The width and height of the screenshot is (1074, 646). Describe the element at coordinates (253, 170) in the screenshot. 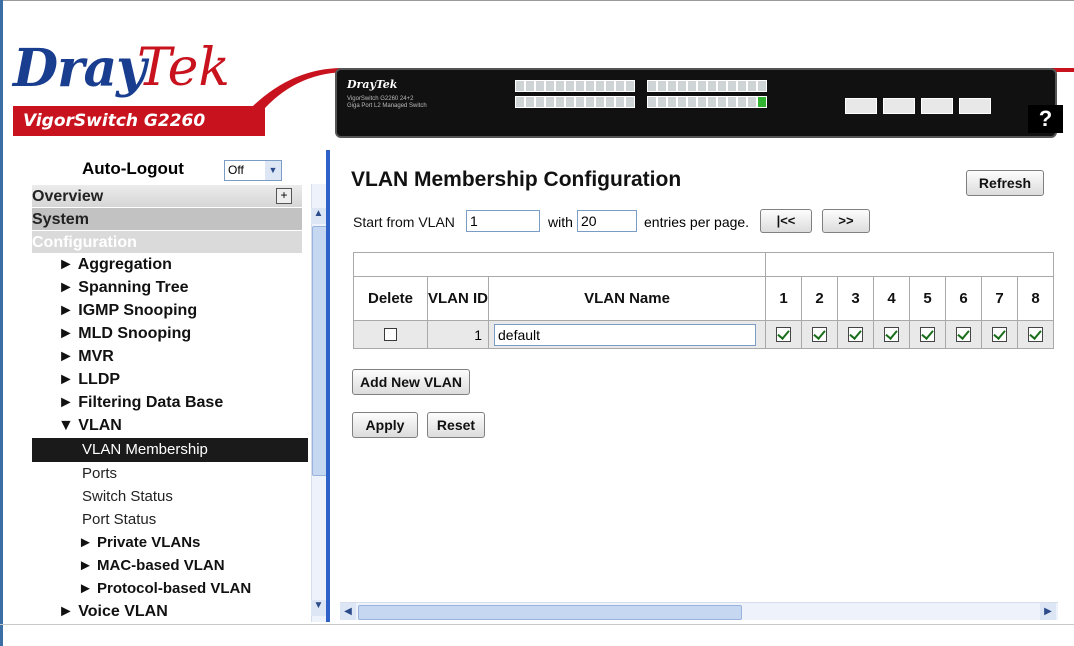

I see `auto-logout-select: Off ▼` at that location.